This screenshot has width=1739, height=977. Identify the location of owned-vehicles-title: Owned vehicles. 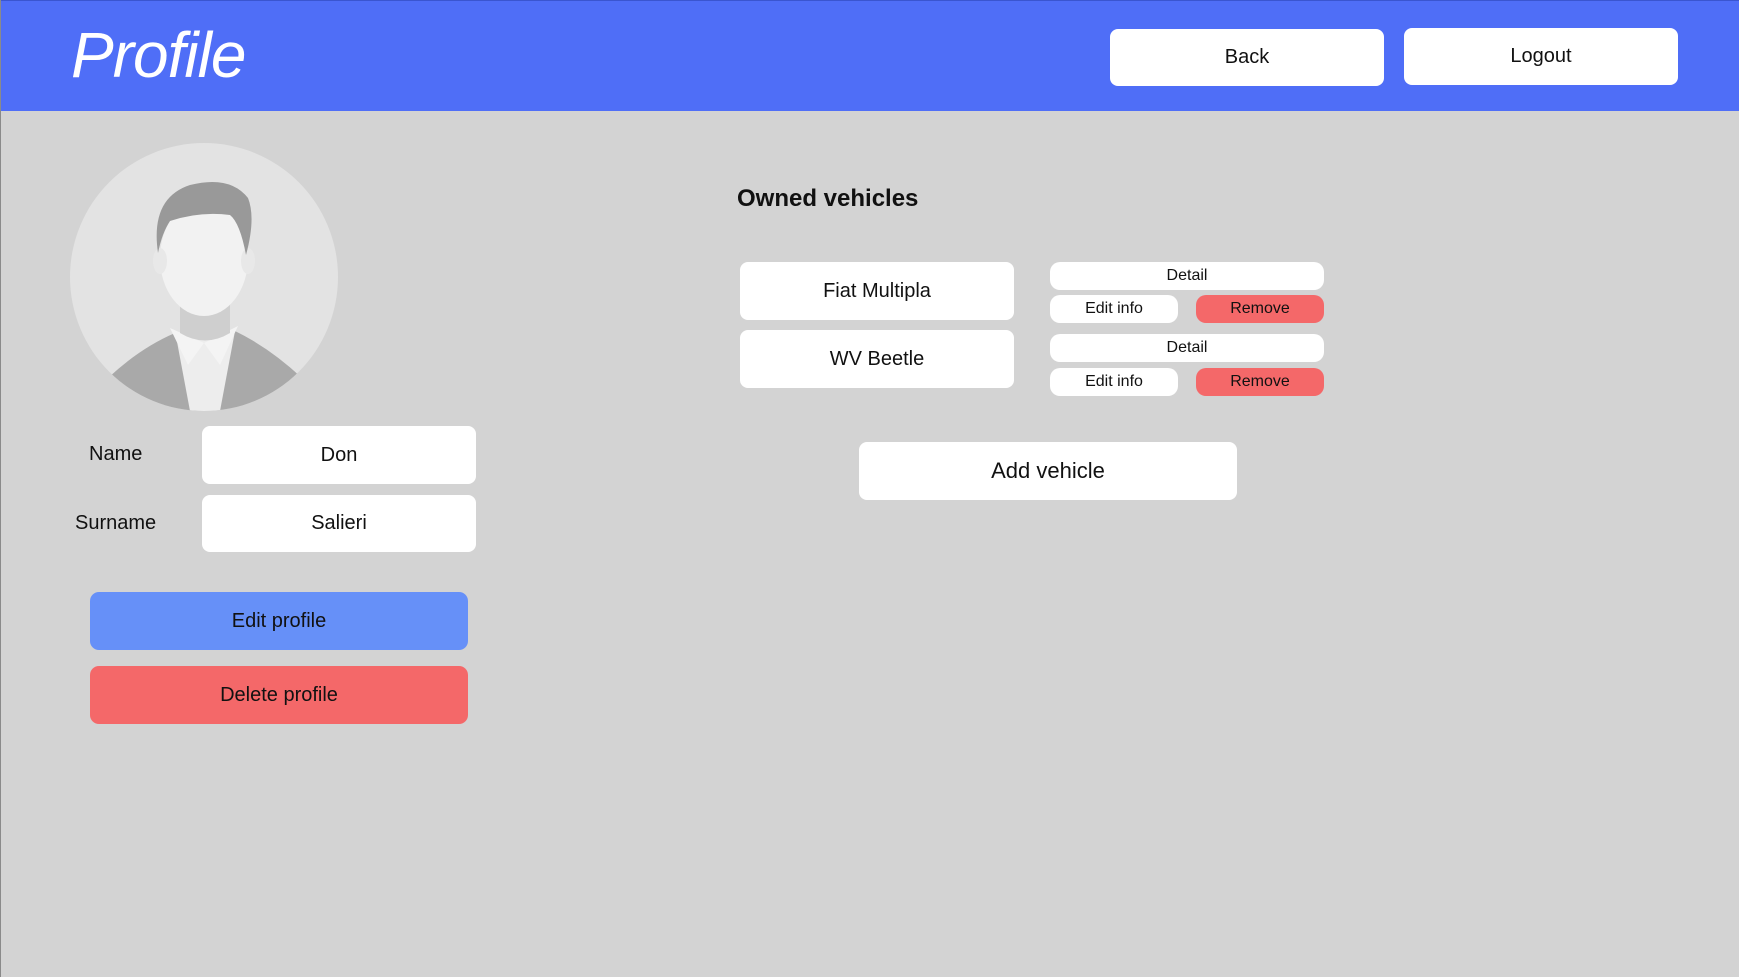
(828, 198).